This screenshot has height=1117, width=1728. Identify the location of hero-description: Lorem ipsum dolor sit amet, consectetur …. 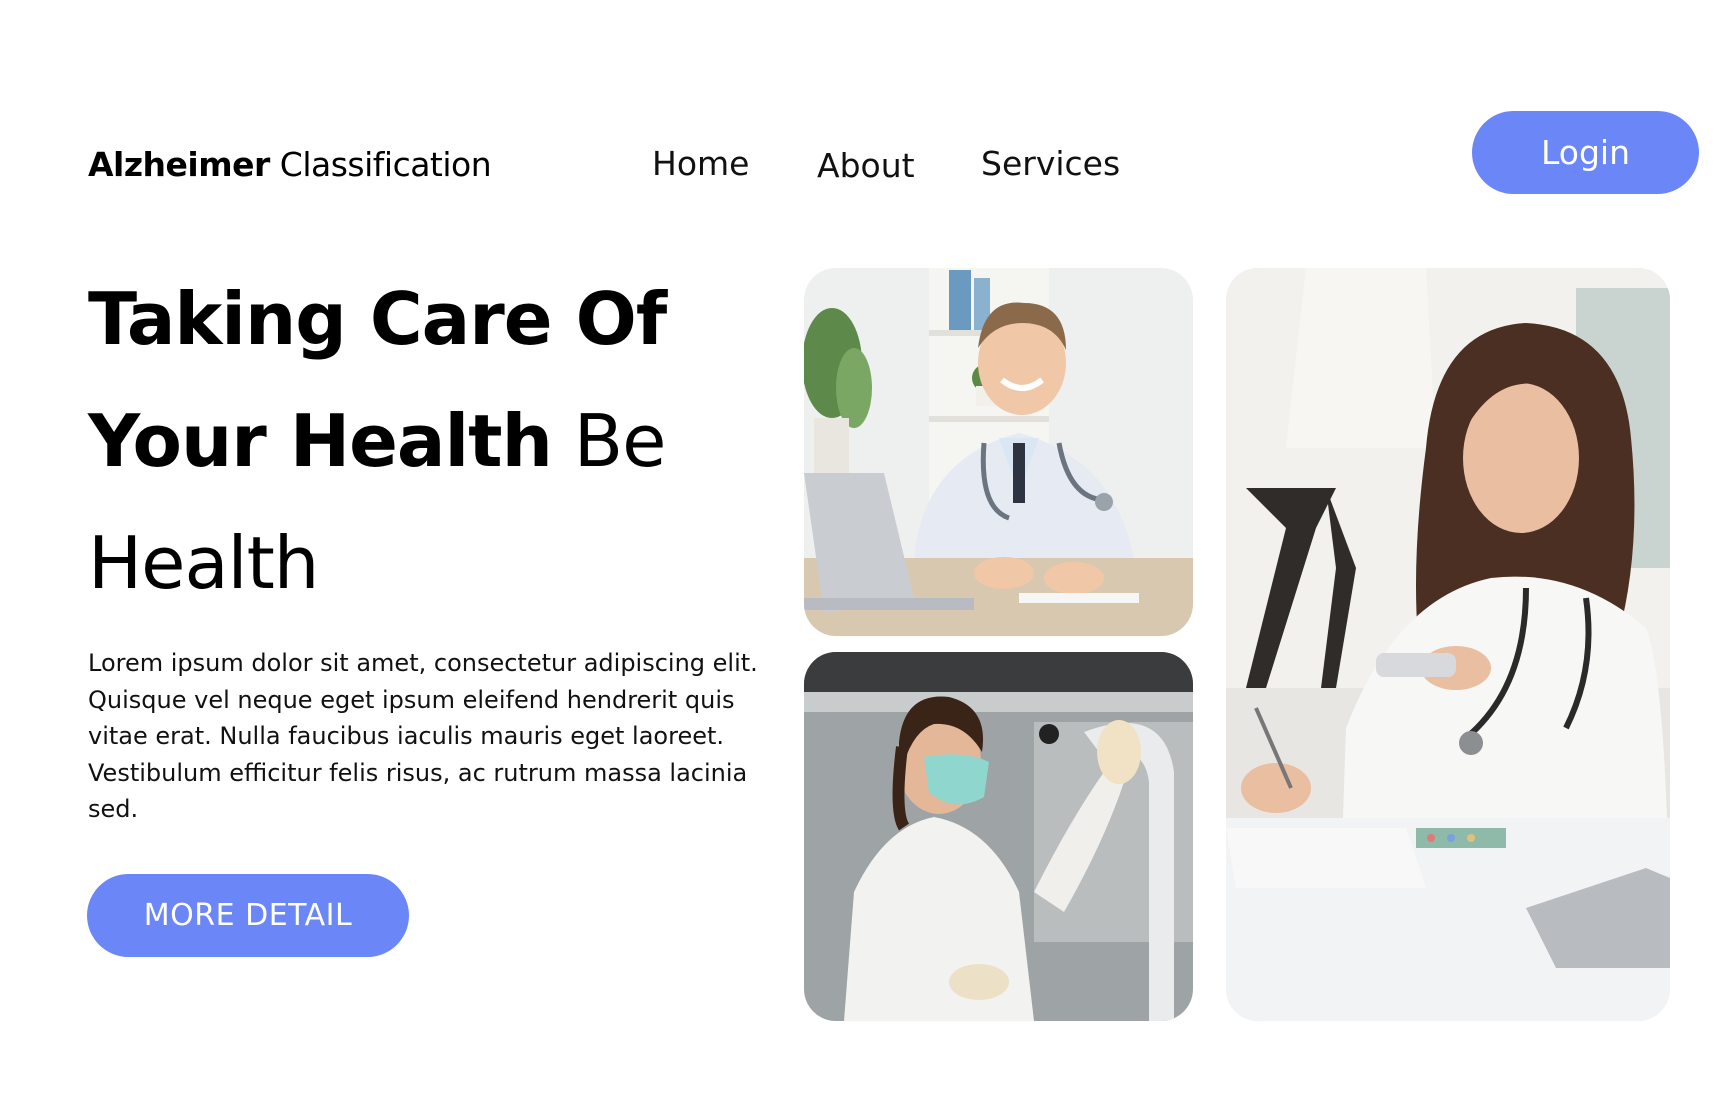
(423, 736).